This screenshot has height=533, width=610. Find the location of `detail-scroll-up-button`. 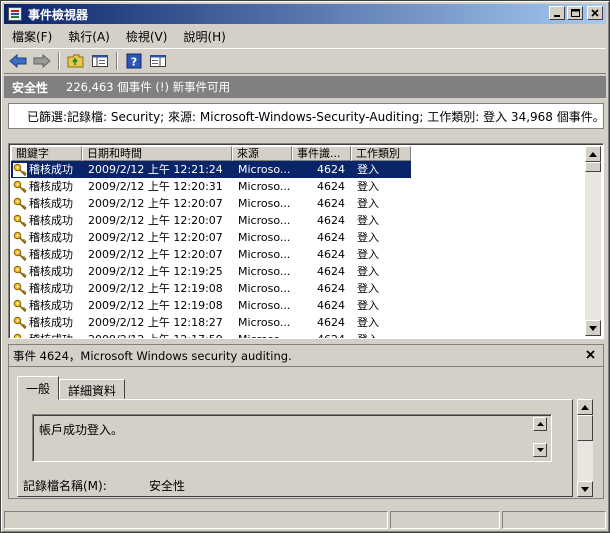

detail-scroll-up-button is located at coordinates (585, 407).